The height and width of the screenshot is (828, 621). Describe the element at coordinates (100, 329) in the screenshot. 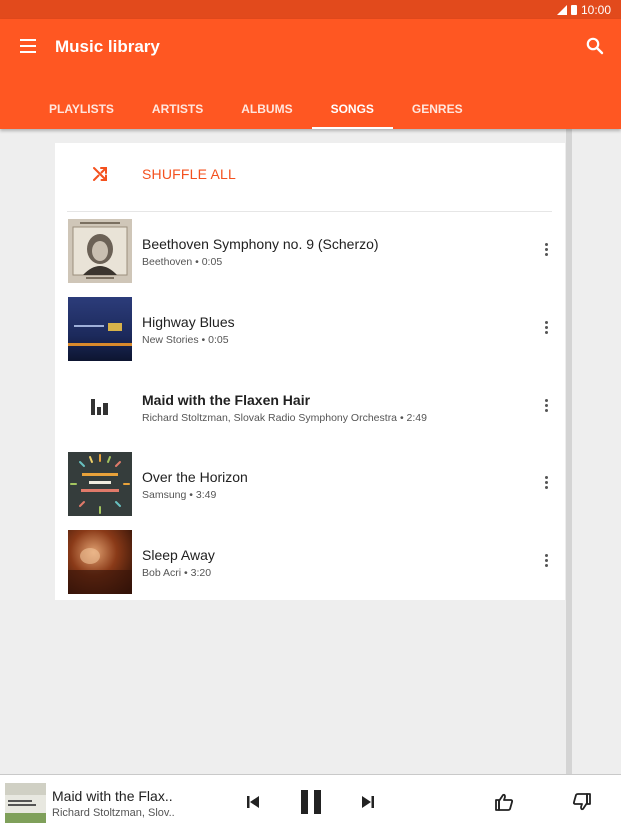

I see `new-stories-album-art` at that location.